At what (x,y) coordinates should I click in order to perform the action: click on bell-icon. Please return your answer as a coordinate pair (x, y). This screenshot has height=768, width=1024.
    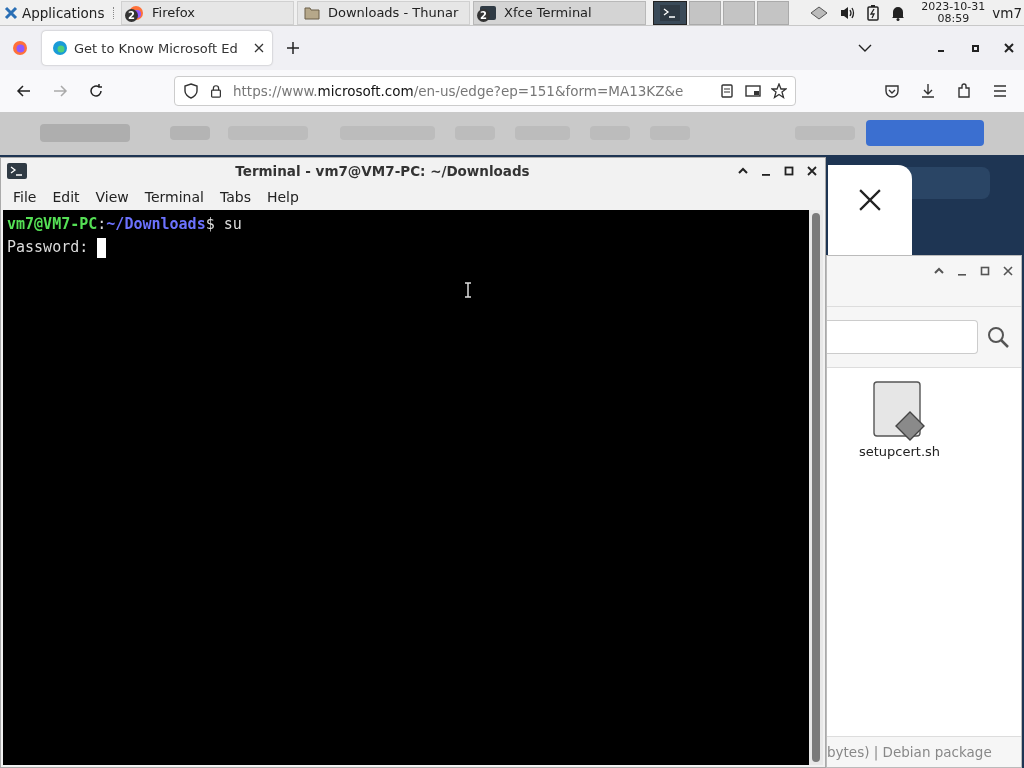
    Looking at the image, I should click on (898, 12).